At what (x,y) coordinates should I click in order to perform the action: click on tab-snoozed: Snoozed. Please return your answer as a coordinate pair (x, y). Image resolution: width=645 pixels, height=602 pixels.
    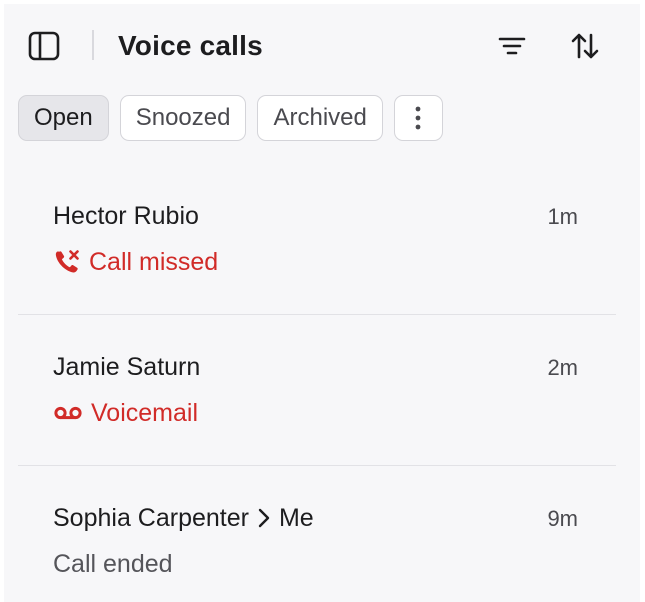
    Looking at the image, I should click on (183, 118).